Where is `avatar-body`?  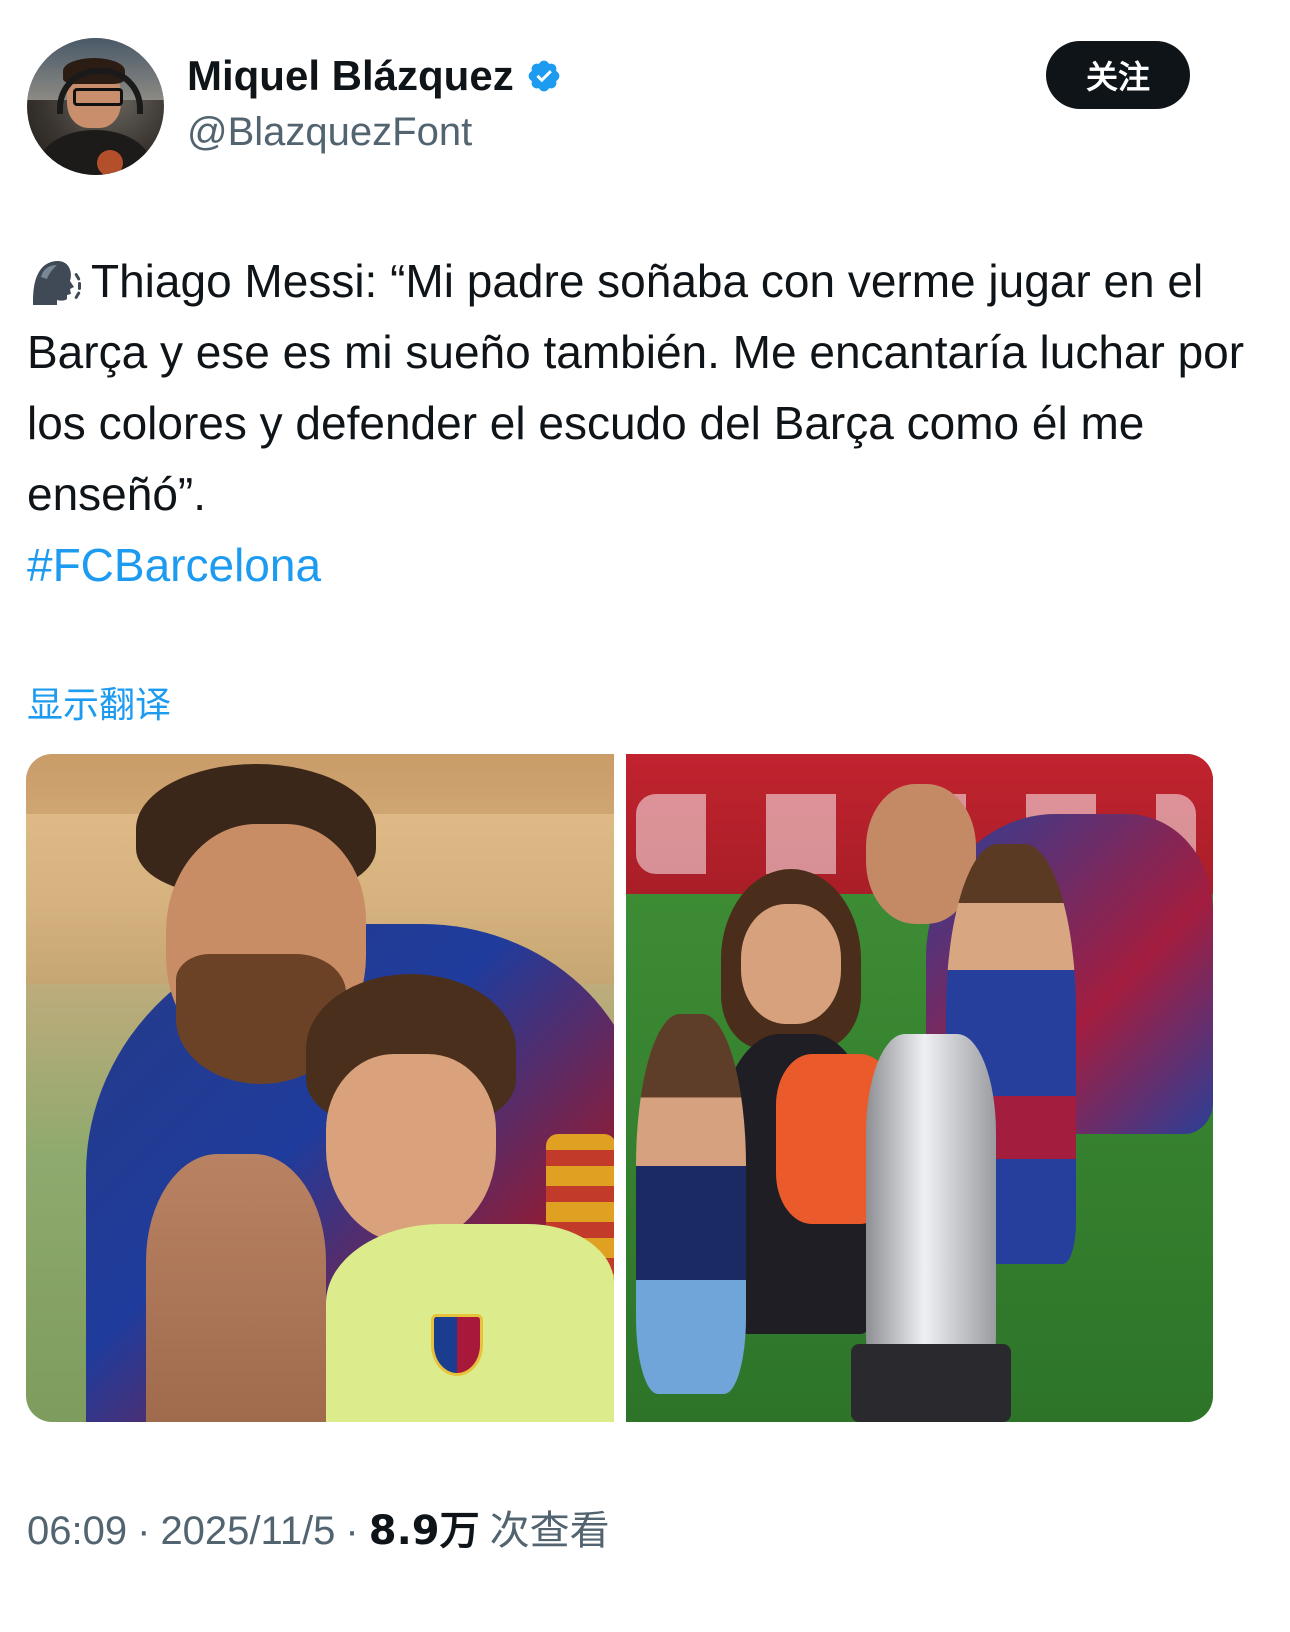
avatar-body is located at coordinates (95, 152).